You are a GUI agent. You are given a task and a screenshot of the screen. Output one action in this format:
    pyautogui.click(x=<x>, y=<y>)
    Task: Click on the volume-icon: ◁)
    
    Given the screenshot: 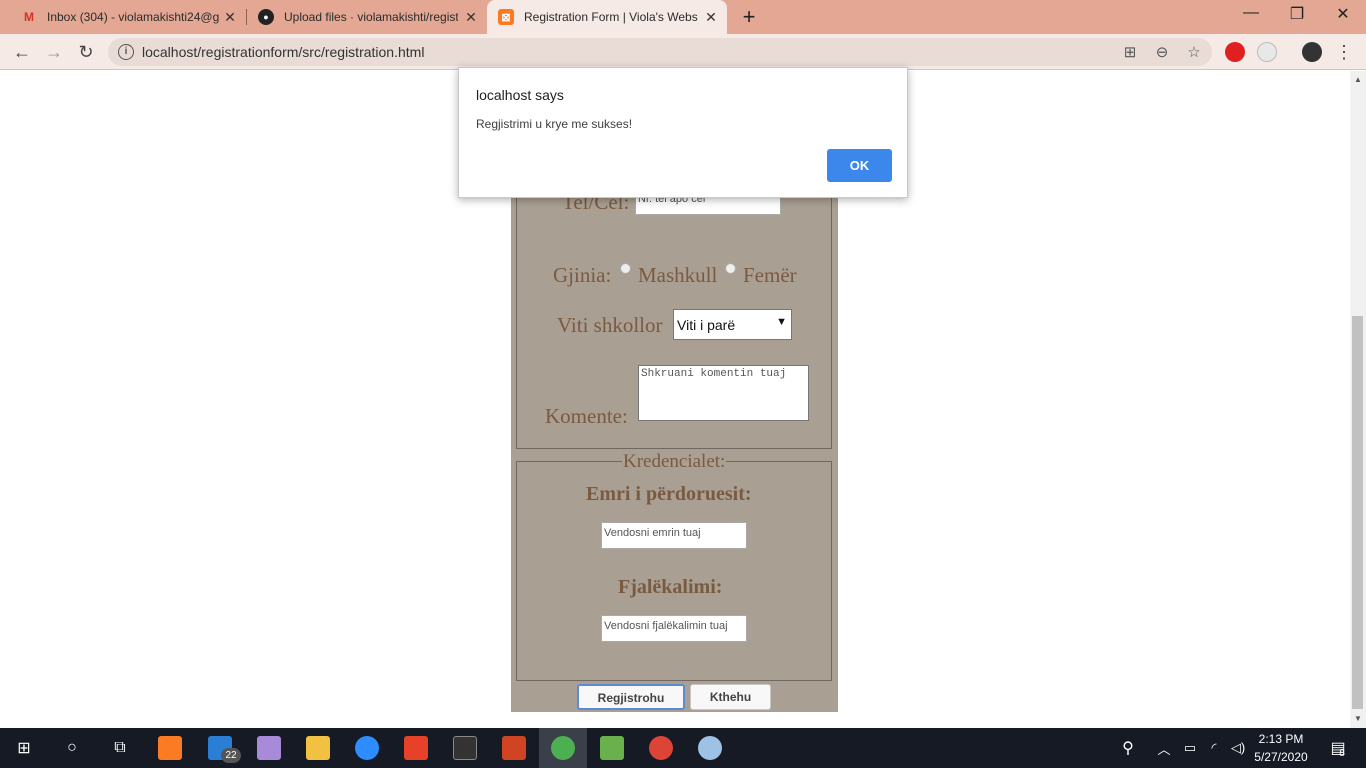 What is the action you would take?
    pyautogui.click(x=1238, y=748)
    